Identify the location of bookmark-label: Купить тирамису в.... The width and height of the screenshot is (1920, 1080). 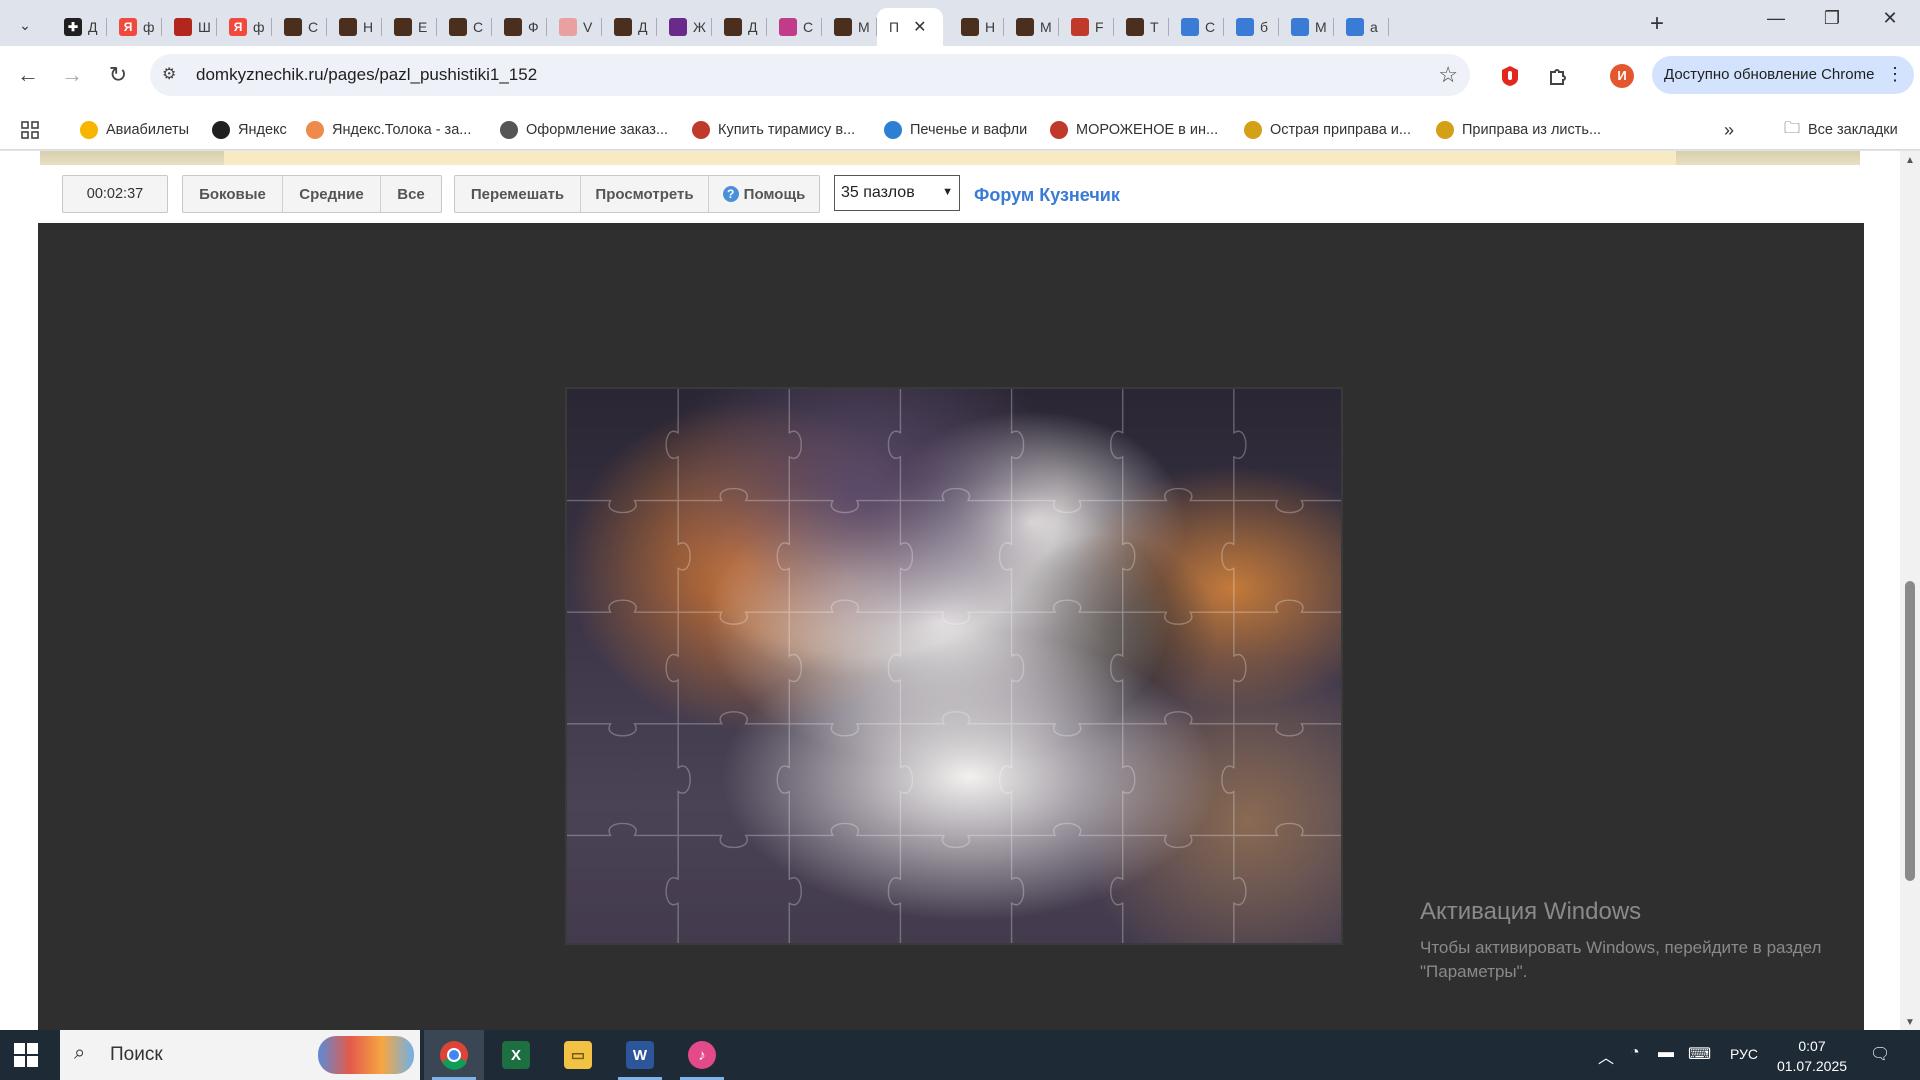
(787, 130).